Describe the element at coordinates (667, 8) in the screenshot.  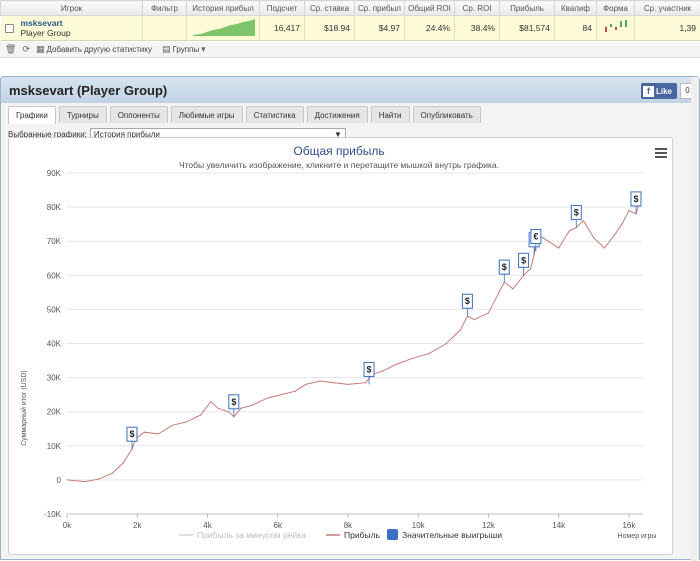
I see `col-header-avg-entrants: Ср. участник` at that location.